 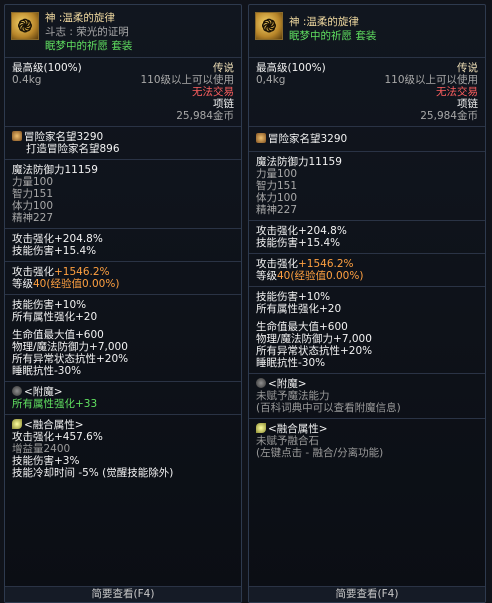 What do you see at coordinates (41, 449) in the screenshot?
I see `fusion-buff-amount: 增益量2400` at bounding box center [41, 449].